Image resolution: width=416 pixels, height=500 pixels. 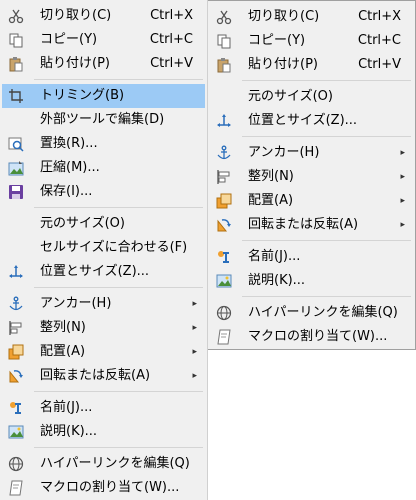 I want to click on menu-item-label: セルサイズに合わせる(F), so click(x=114, y=247).